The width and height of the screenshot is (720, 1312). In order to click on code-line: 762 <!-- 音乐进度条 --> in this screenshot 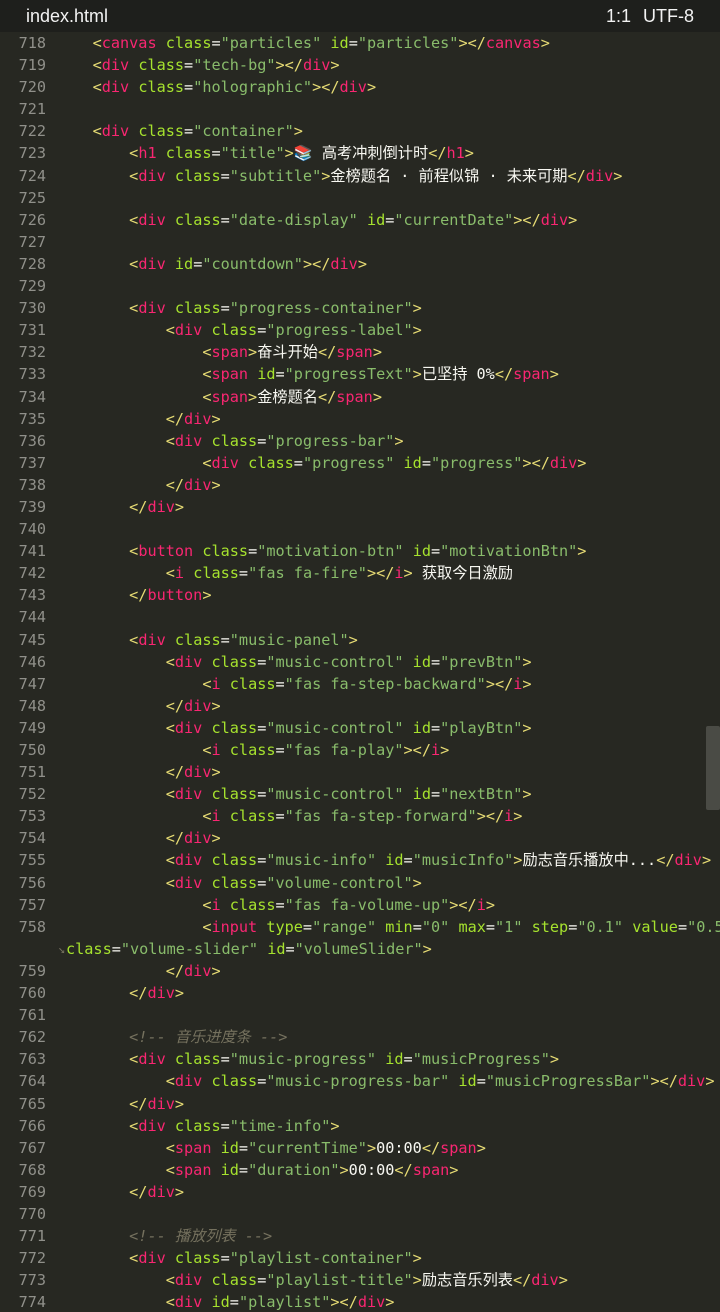, I will do `click(352, 1037)`.